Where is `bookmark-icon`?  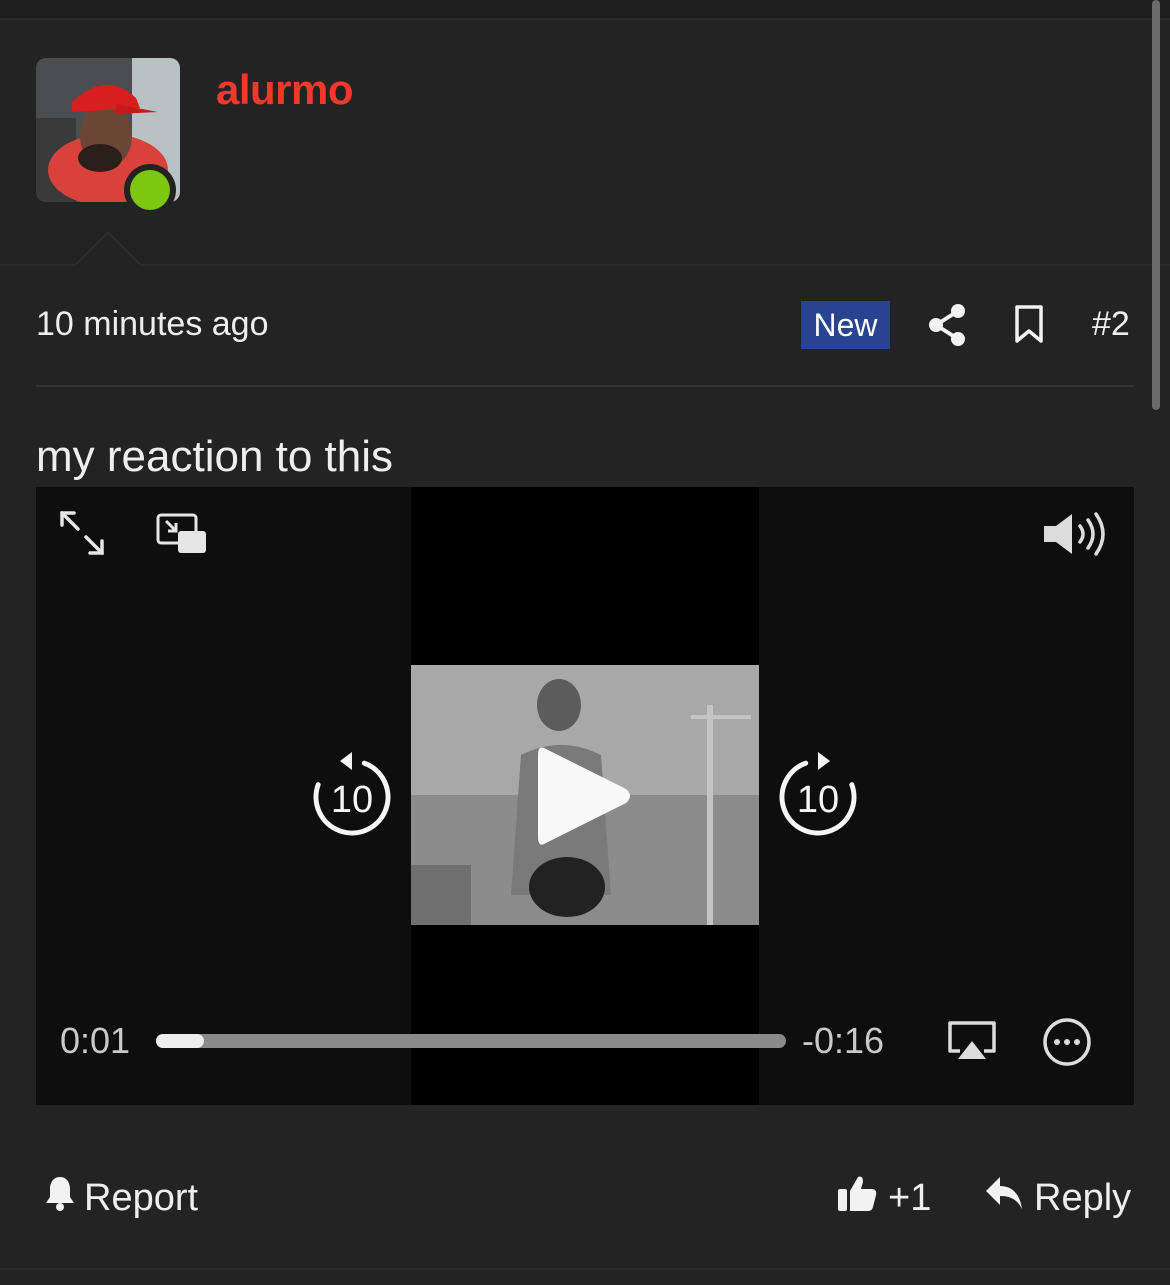 bookmark-icon is located at coordinates (1029, 324).